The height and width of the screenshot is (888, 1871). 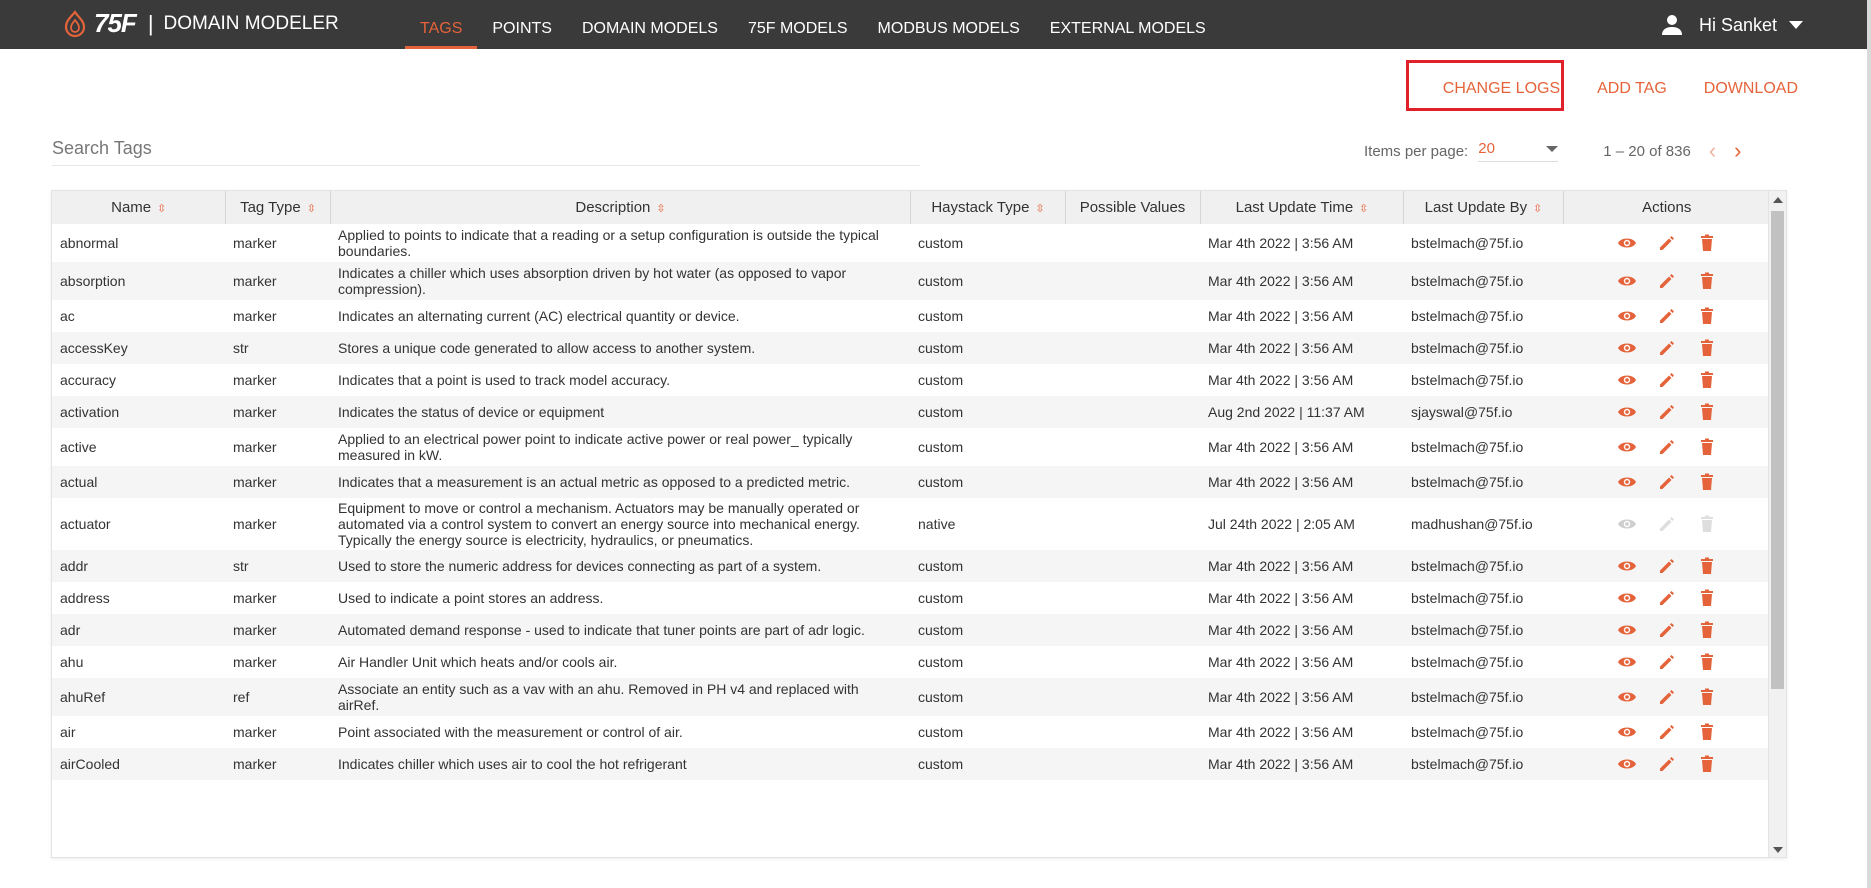 I want to click on user-menu: Hi Sanket, so click(x=1732, y=25).